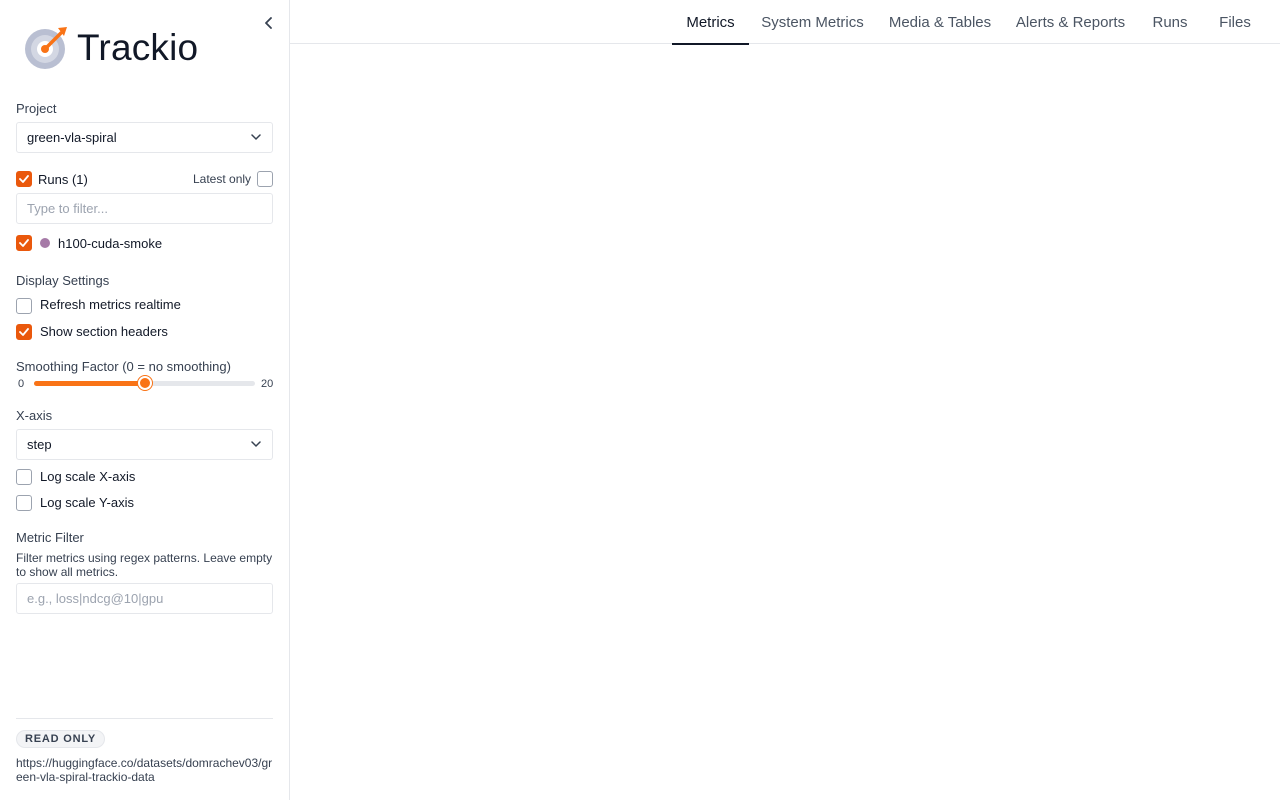 The width and height of the screenshot is (1280, 800). What do you see at coordinates (50, 537) in the screenshot?
I see `metric-filter-label: Metric Filter` at bounding box center [50, 537].